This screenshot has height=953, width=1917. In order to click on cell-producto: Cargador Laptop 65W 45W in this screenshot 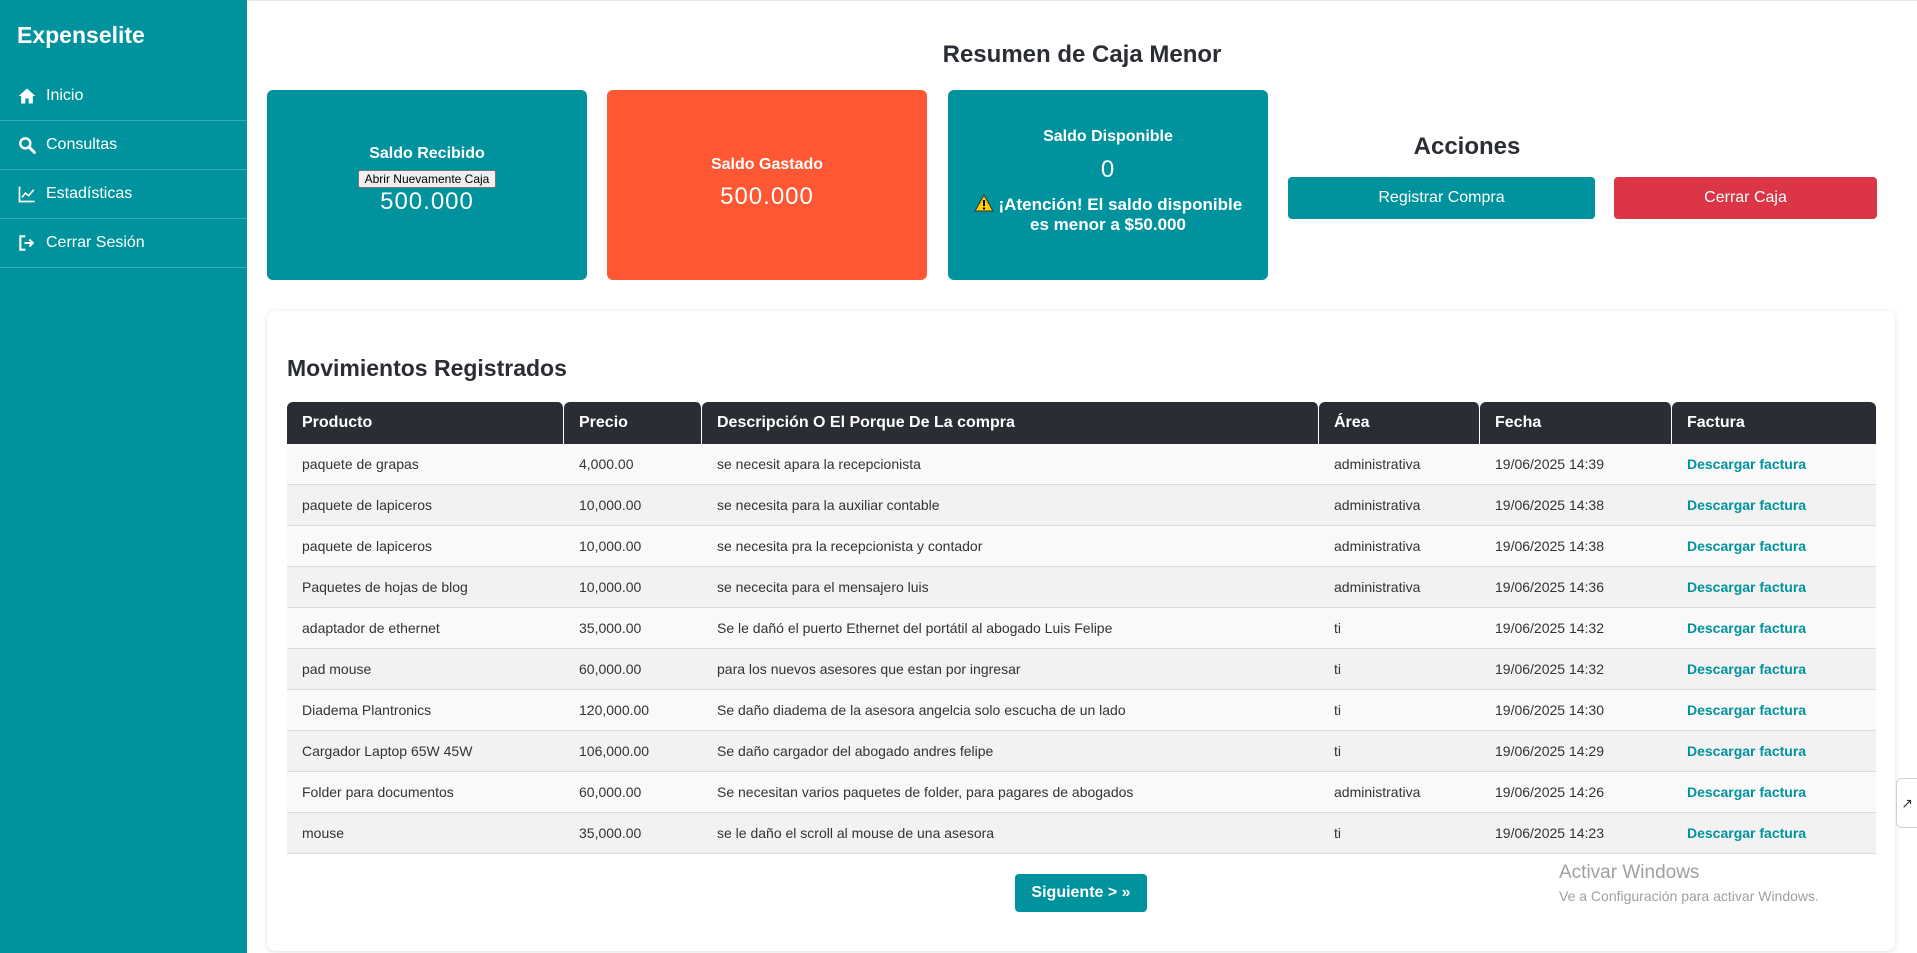, I will do `click(425, 751)`.